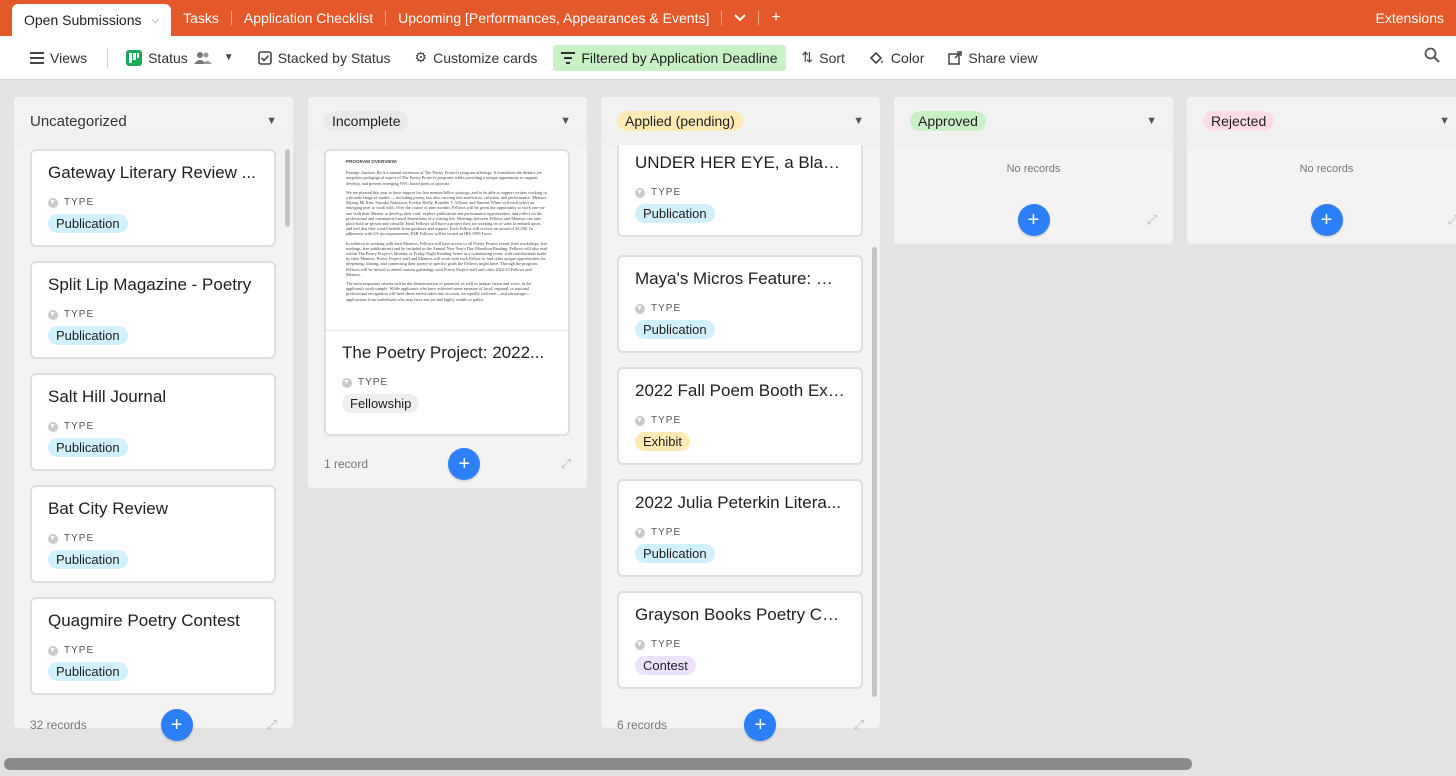 This screenshot has height=776, width=1456. I want to click on stack-title: Approved, so click(948, 121).